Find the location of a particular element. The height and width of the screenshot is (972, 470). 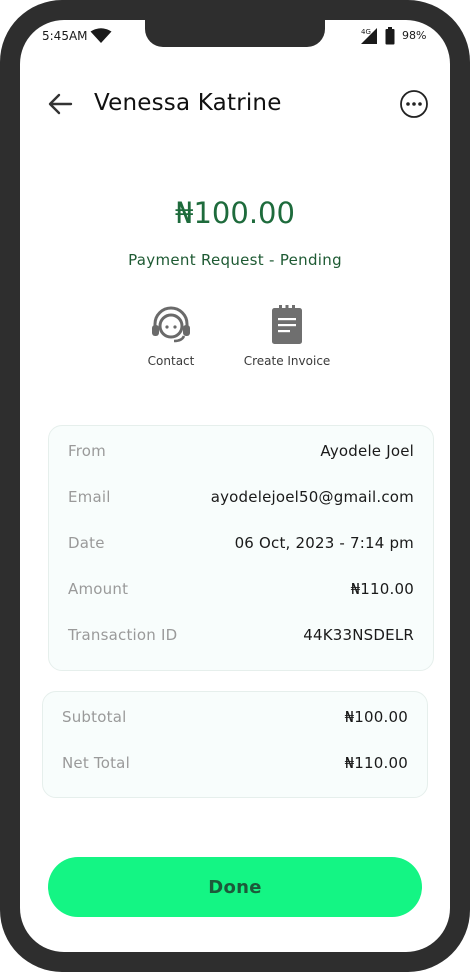

contact-button: Contact is located at coordinates (171, 336).